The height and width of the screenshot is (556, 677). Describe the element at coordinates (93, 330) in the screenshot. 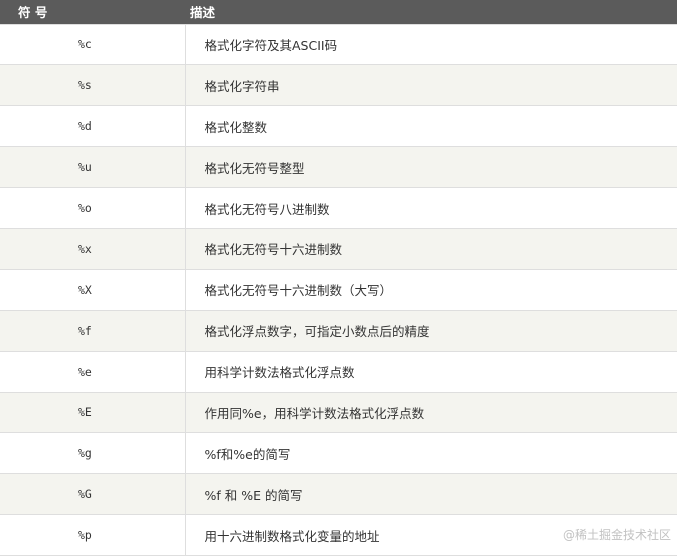

I see `symbol-cell: %f` at that location.